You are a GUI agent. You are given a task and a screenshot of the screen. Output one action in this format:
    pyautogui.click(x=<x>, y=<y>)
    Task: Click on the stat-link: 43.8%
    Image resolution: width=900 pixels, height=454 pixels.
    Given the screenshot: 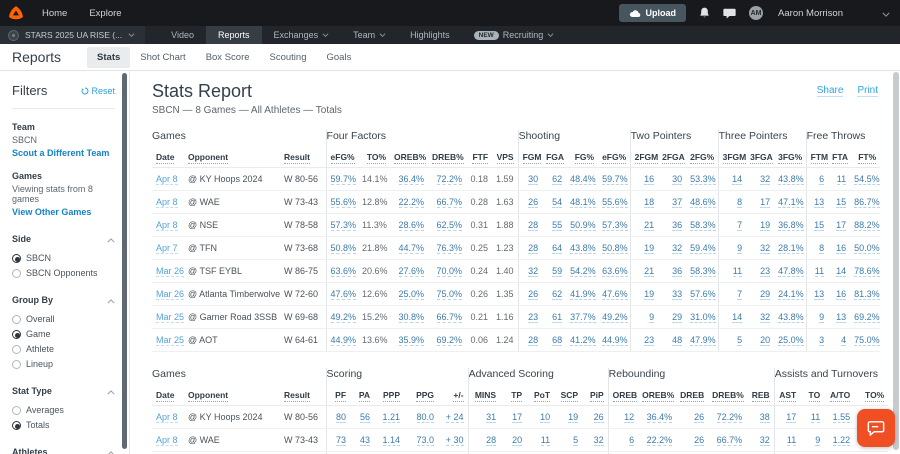 What is the action you would take?
    pyautogui.click(x=583, y=248)
    